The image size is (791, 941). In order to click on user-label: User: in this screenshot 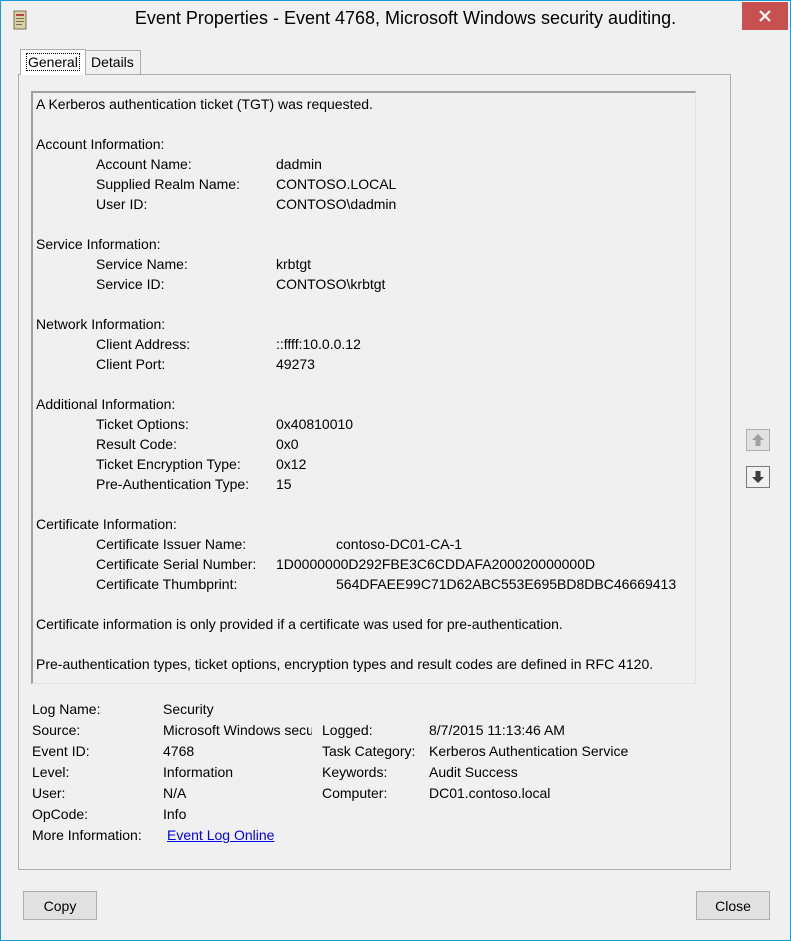, I will do `click(49, 793)`.